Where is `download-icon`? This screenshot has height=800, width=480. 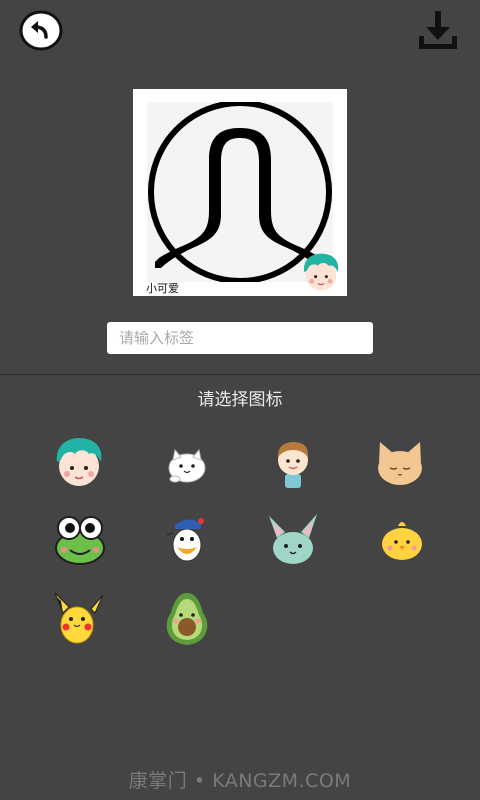
download-icon is located at coordinates (438, 30).